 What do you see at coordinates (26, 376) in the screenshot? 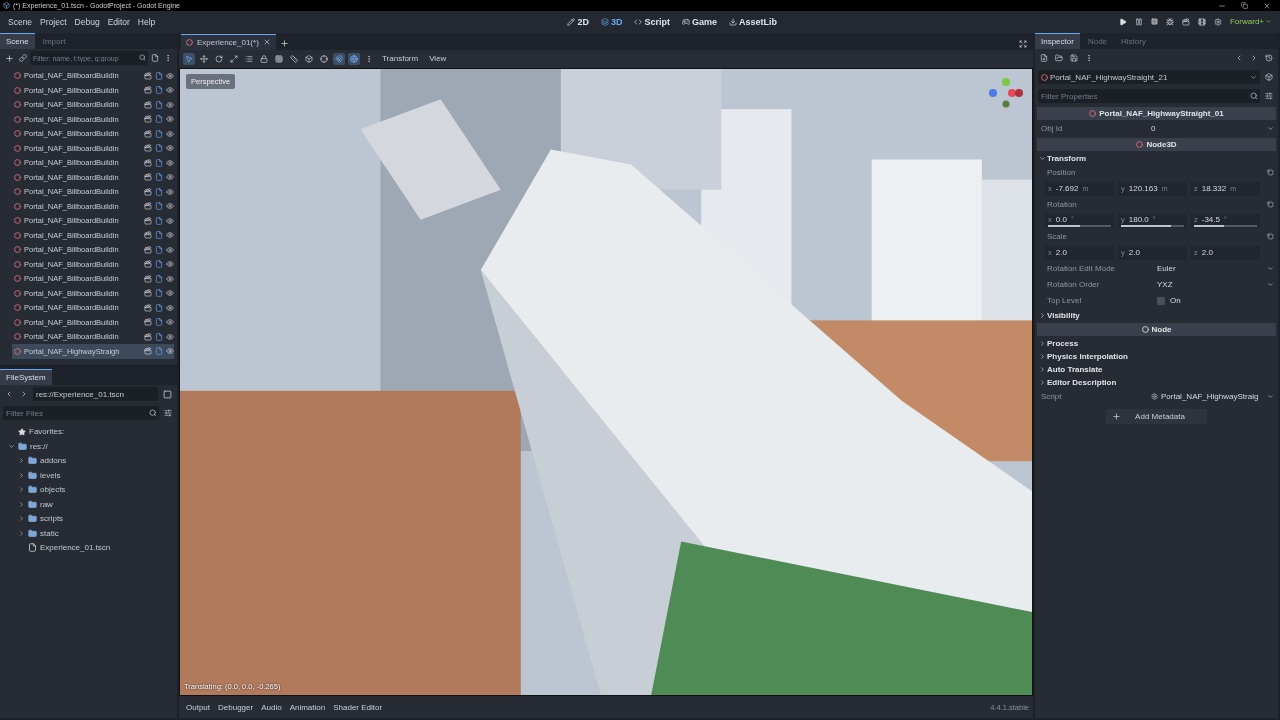
I see `dock-tab: FileSystem` at bounding box center [26, 376].